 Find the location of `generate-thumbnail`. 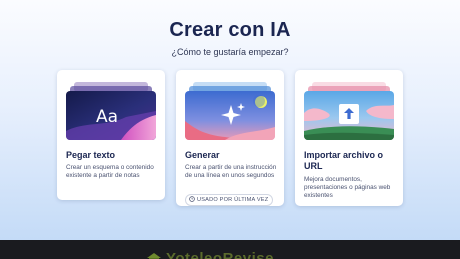

generate-thumbnail is located at coordinates (230, 110).